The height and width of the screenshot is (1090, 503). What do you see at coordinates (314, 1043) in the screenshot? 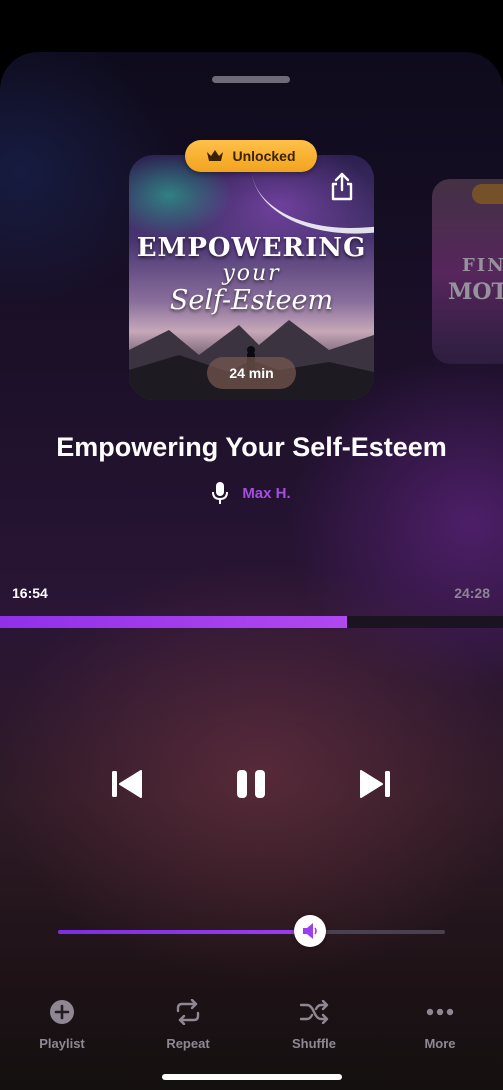
I see `shuffle-label: Shuffle` at bounding box center [314, 1043].